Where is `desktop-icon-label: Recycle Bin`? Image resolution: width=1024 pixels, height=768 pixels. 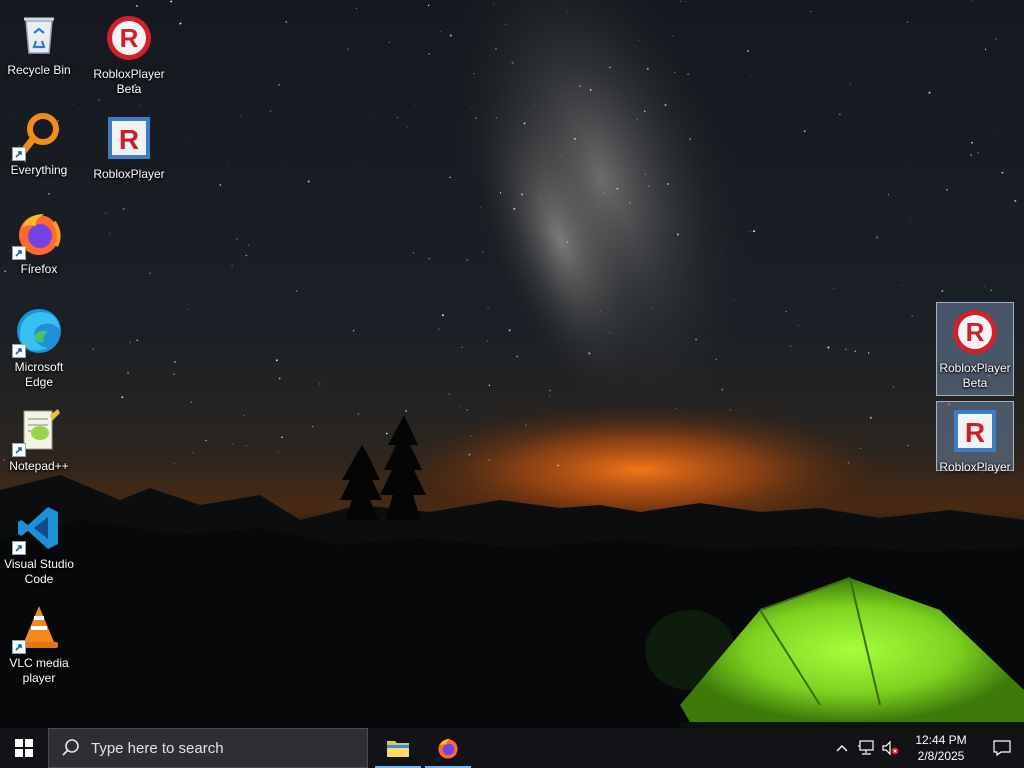 desktop-icon-label: Recycle Bin is located at coordinates (39, 70).